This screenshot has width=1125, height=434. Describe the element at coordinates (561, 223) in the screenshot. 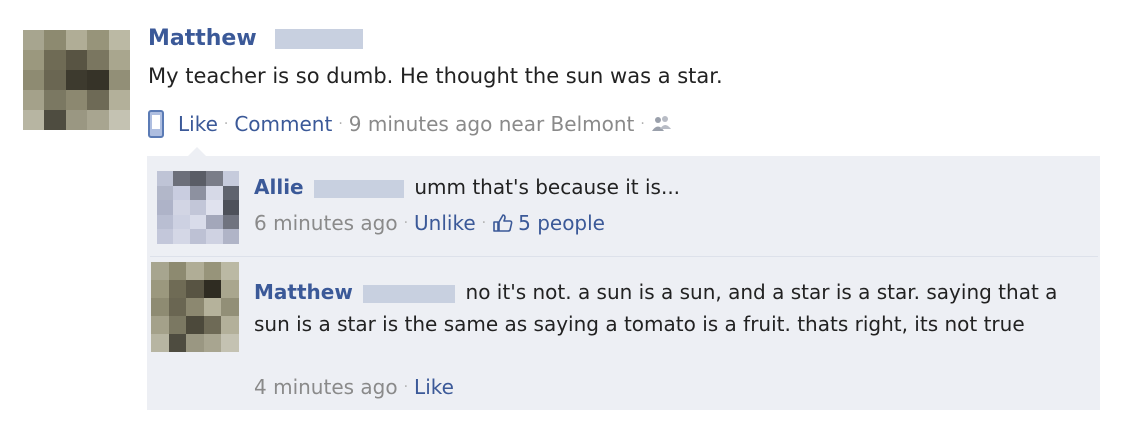

I see `likes-count-link: 5 people` at that location.